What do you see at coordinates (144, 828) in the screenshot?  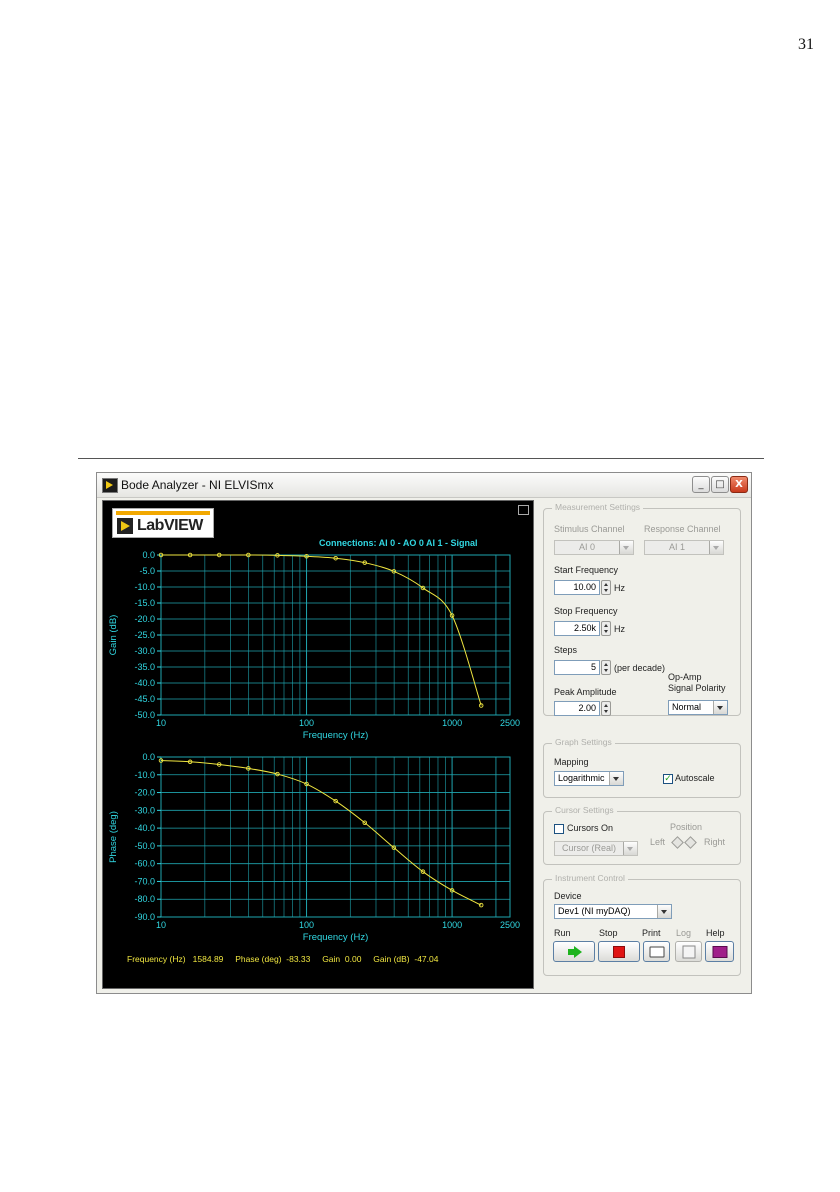 I see `phase-y-tick-label: -40.0` at bounding box center [144, 828].